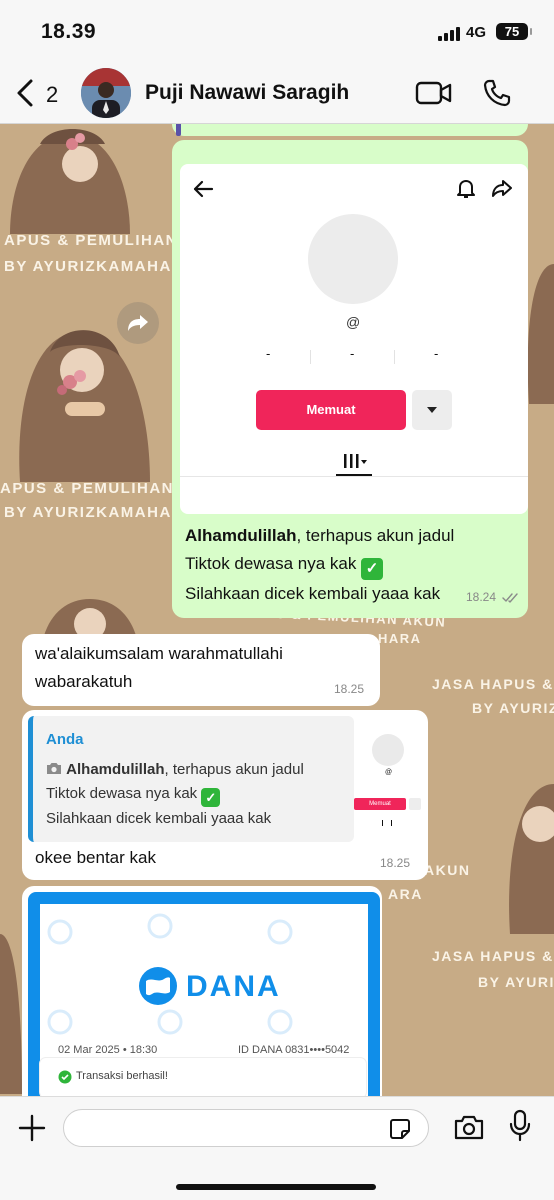 The height and width of the screenshot is (1200, 554). I want to click on quote-text-segment: , terhapus akun jadul, so click(234, 769).